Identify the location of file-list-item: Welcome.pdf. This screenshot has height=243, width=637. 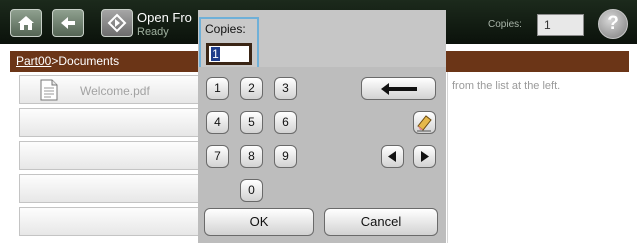
(109, 89).